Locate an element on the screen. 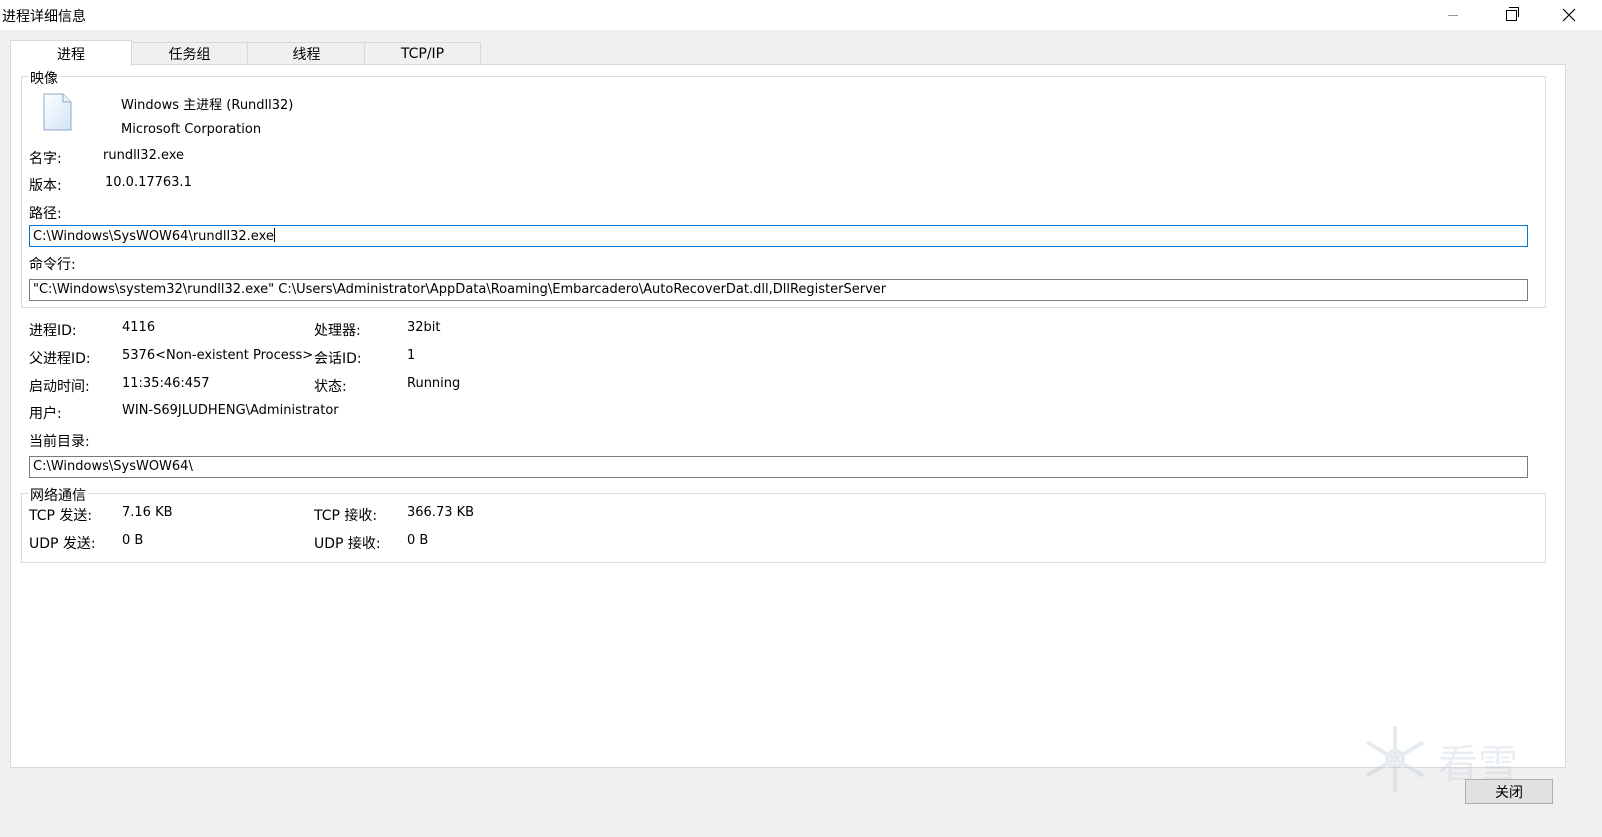  tab-task-group: 任务组 is located at coordinates (189, 53).